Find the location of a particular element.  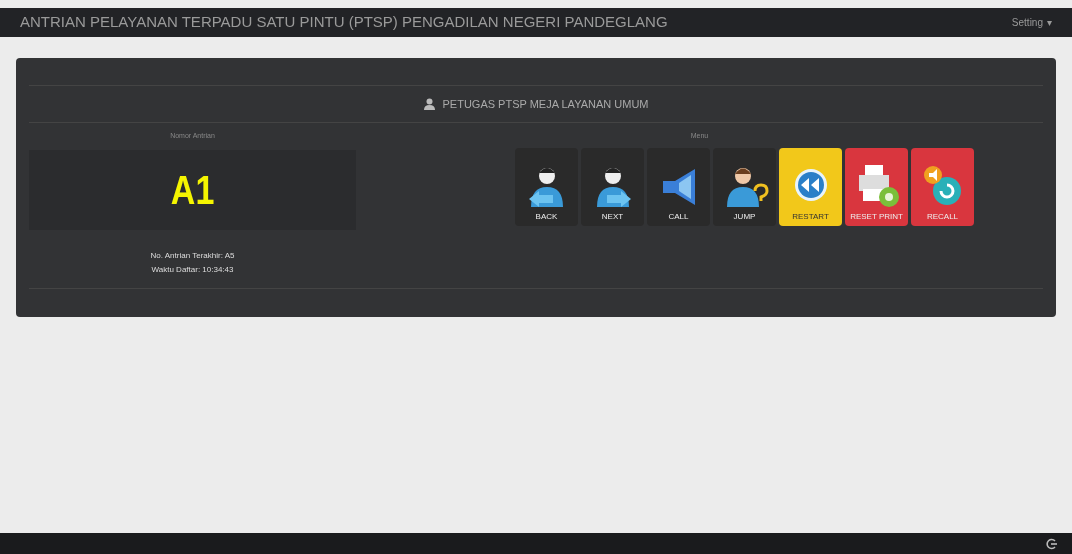

menu-button: RESET PRINT is located at coordinates (876, 186).